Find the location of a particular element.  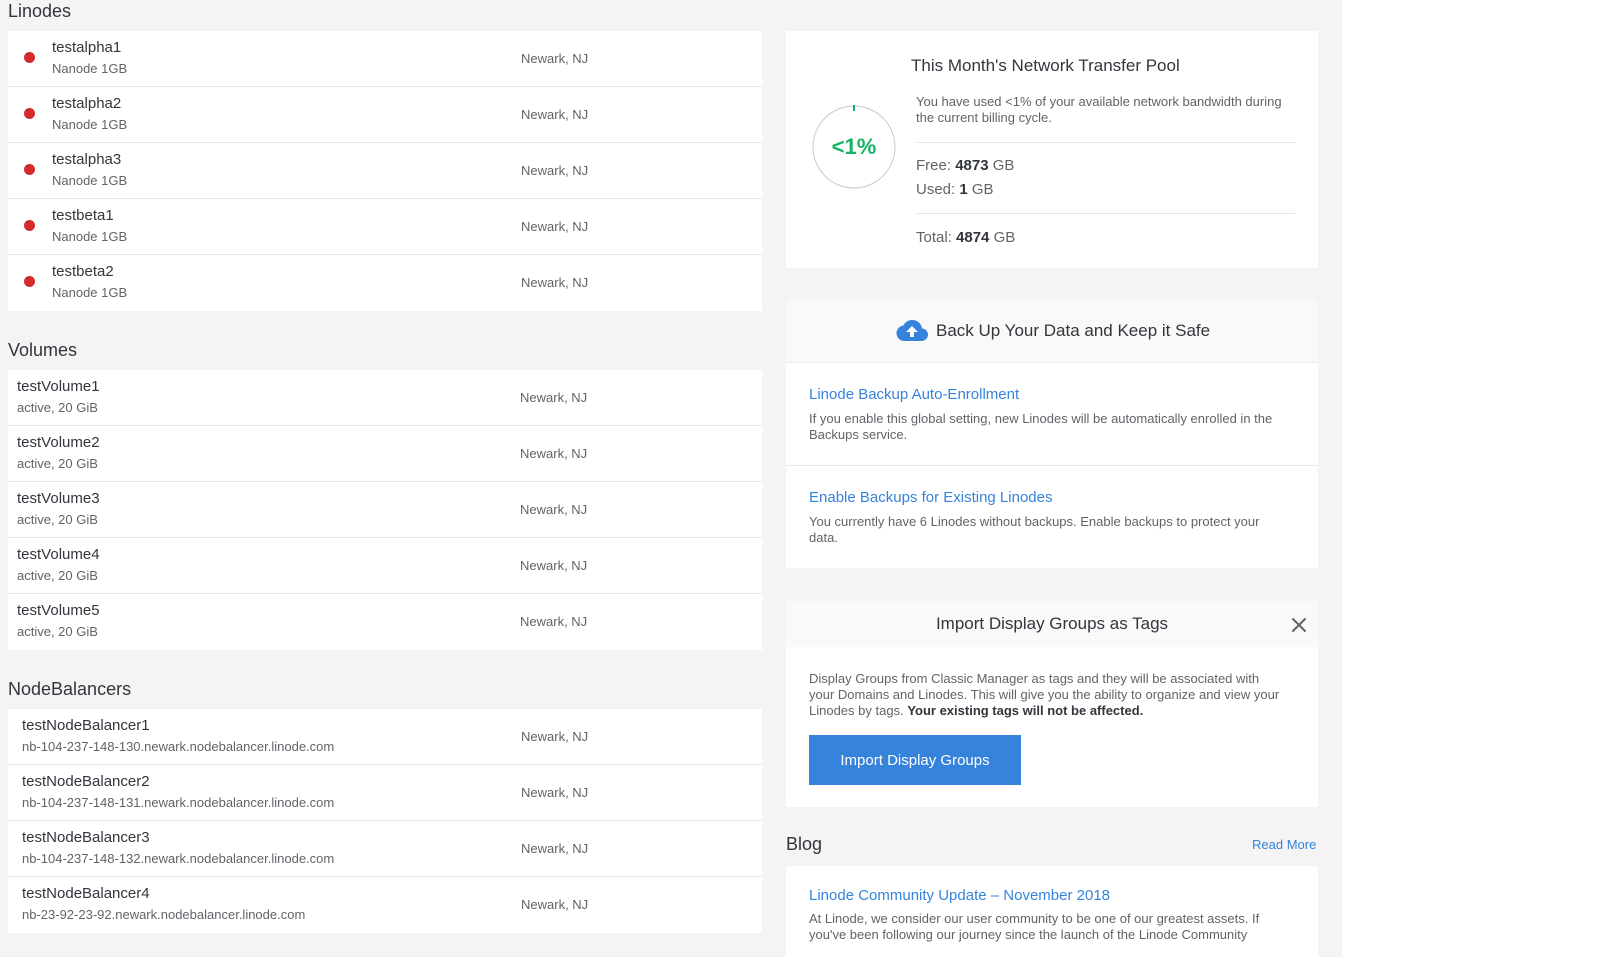

total-label: Total: is located at coordinates (934, 237).